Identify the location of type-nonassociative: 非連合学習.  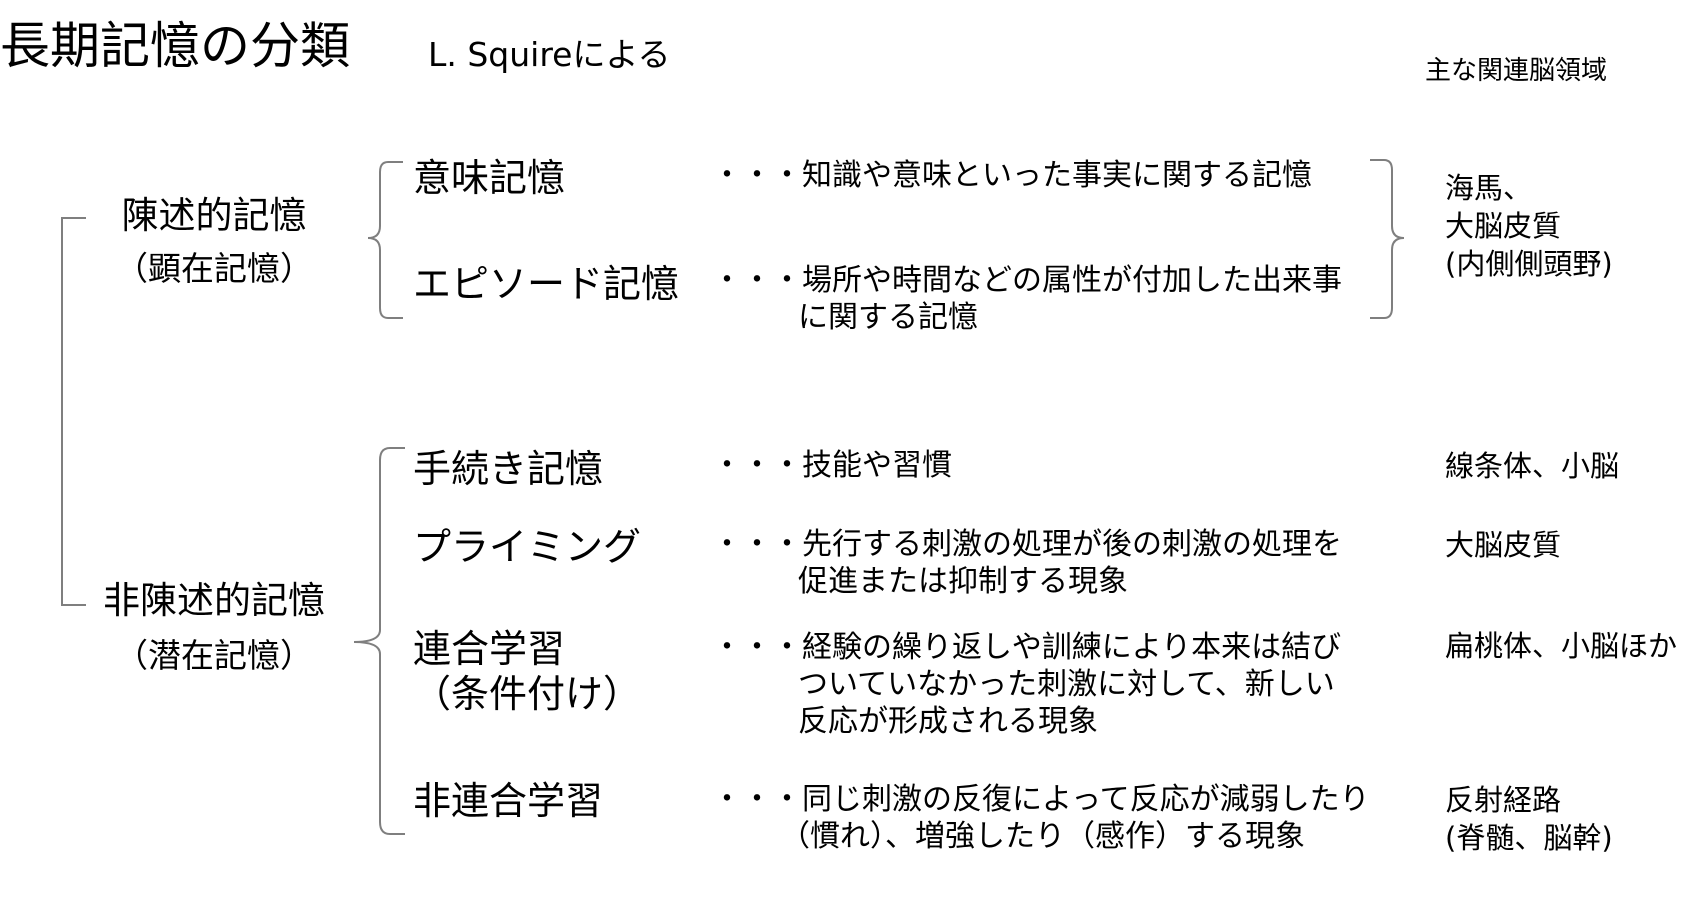
(508, 801).